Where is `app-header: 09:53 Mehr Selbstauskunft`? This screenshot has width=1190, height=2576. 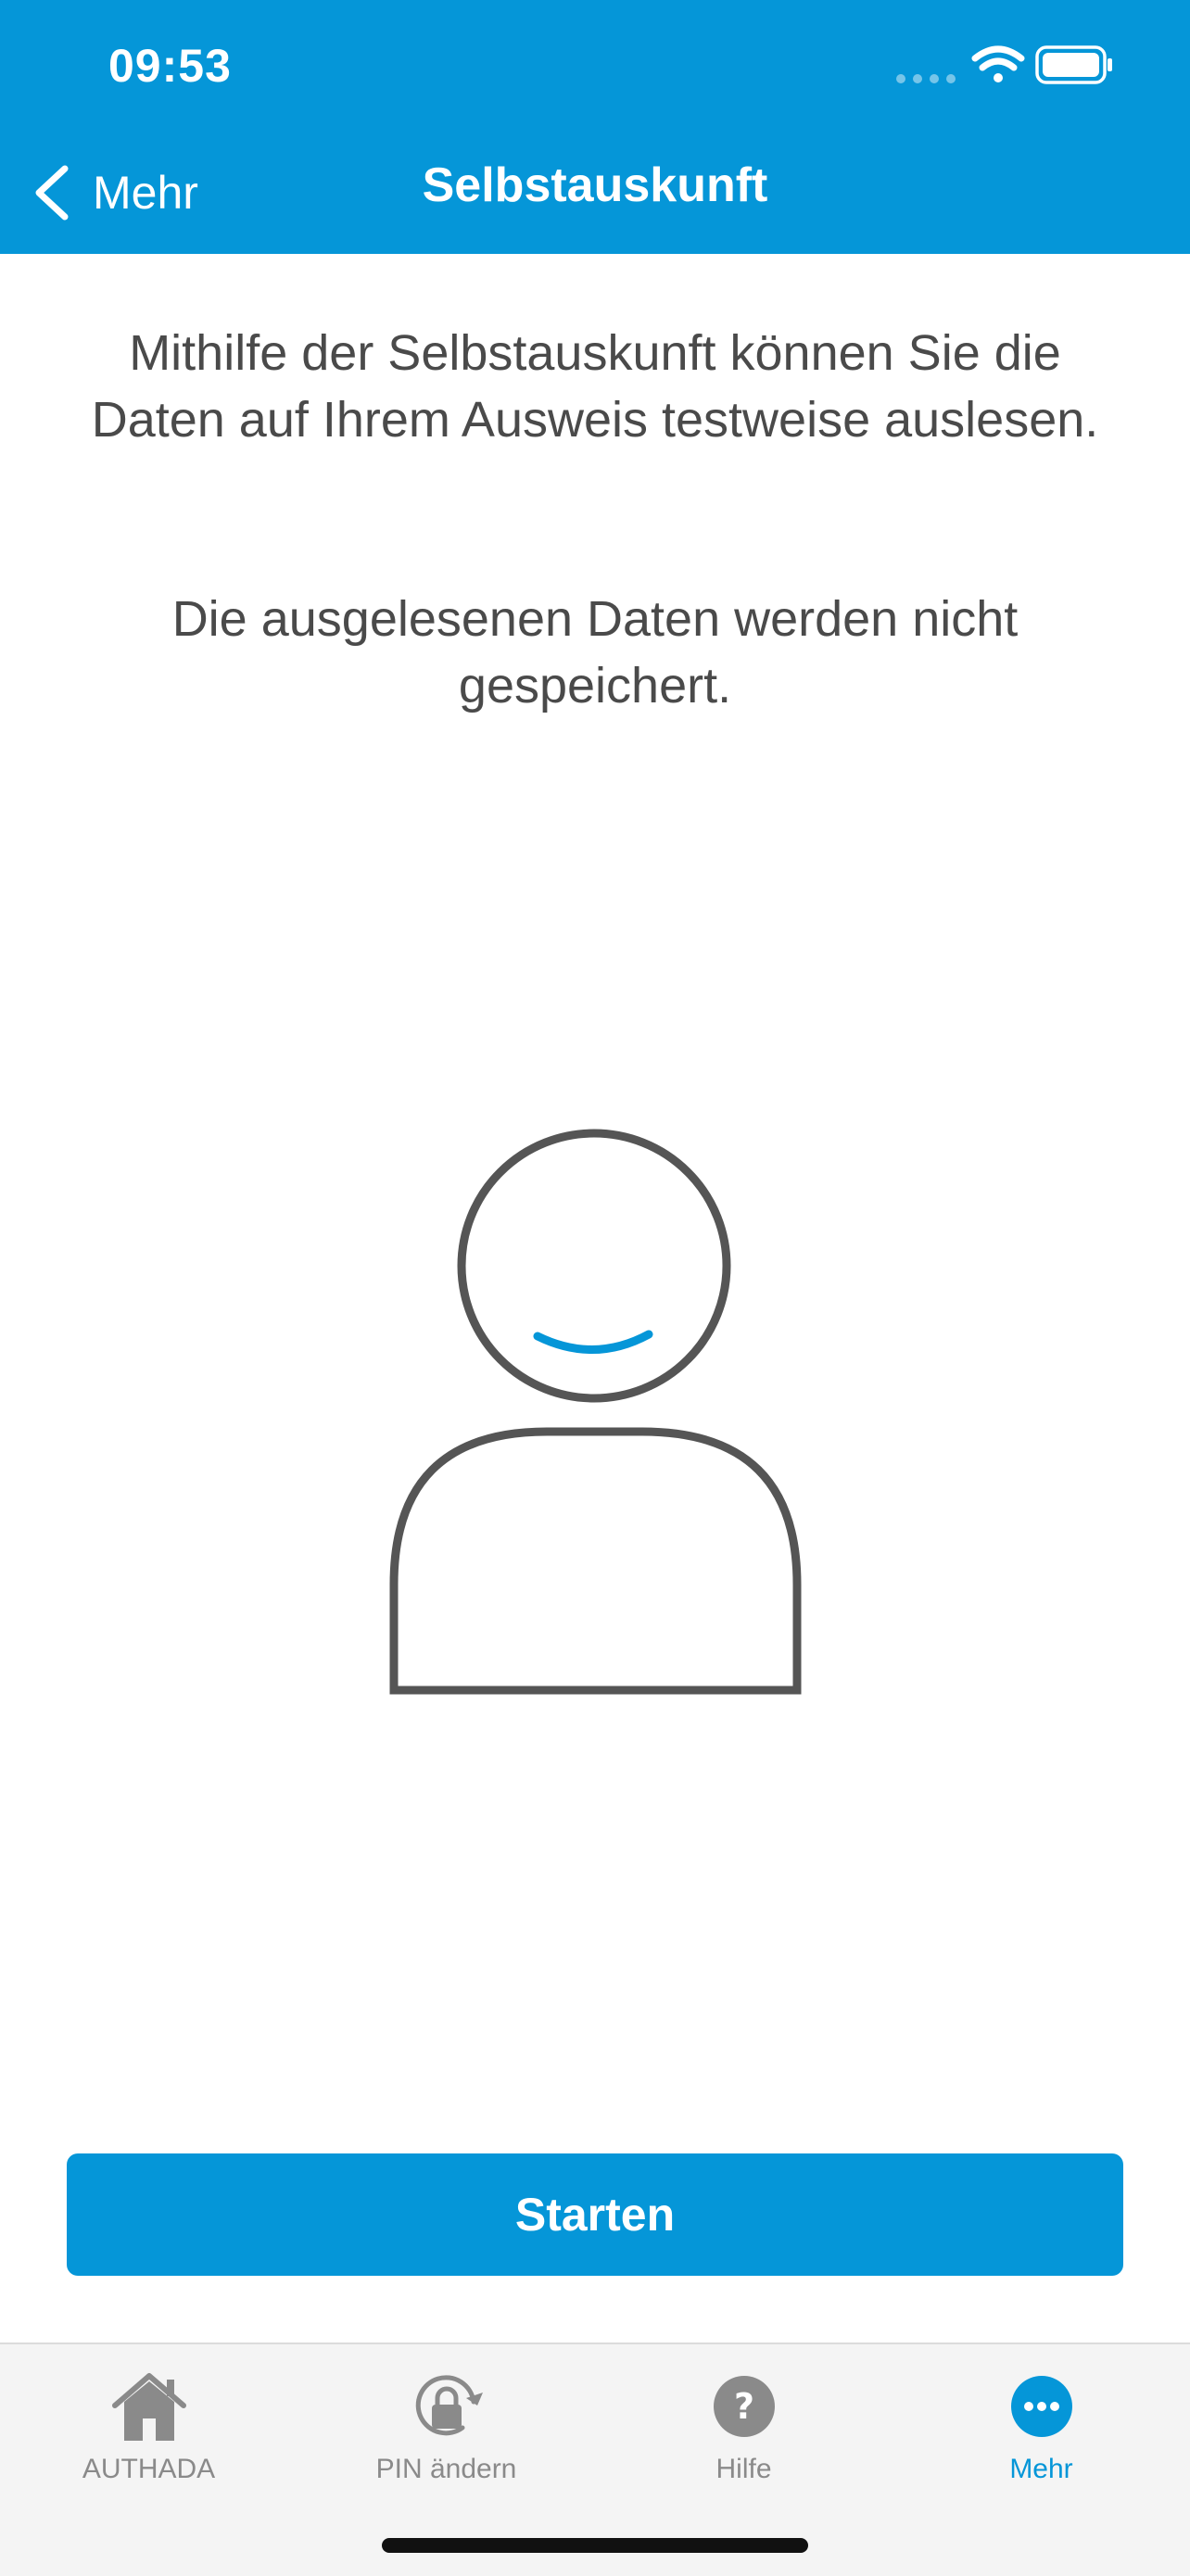 app-header: 09:53 Mehr Selbstauskunft is located at coordinates (595, 127).